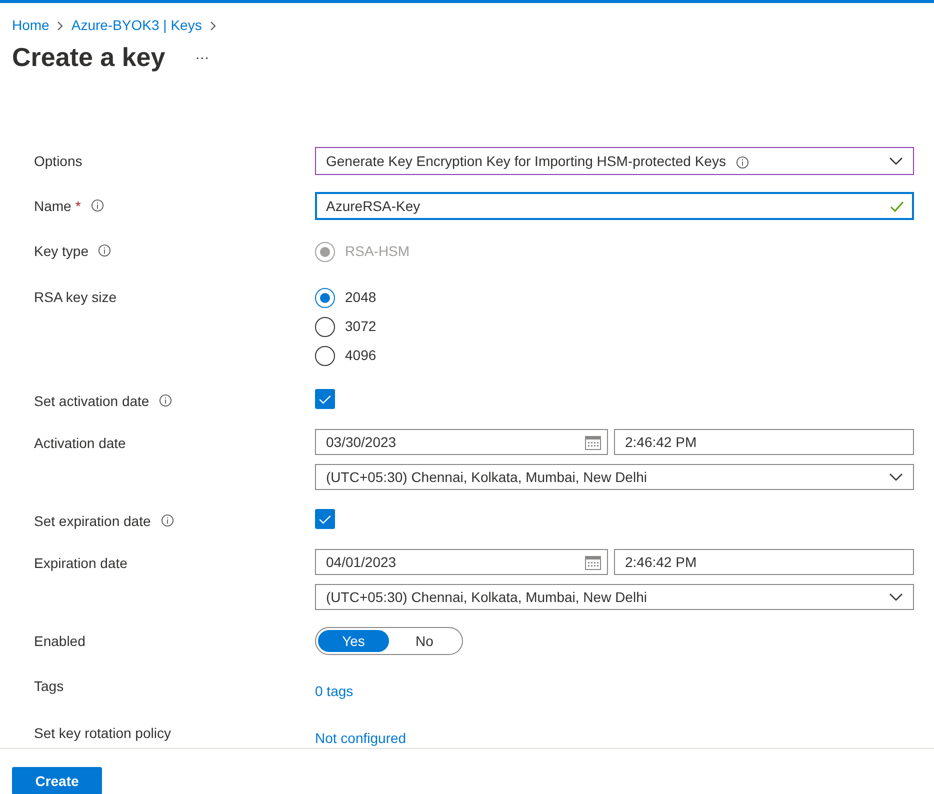 This screenshot has height=794, width=934. Describe the element at coordinates (360, 298) in the screenshot. I see `radio-label: 2048` at that location.